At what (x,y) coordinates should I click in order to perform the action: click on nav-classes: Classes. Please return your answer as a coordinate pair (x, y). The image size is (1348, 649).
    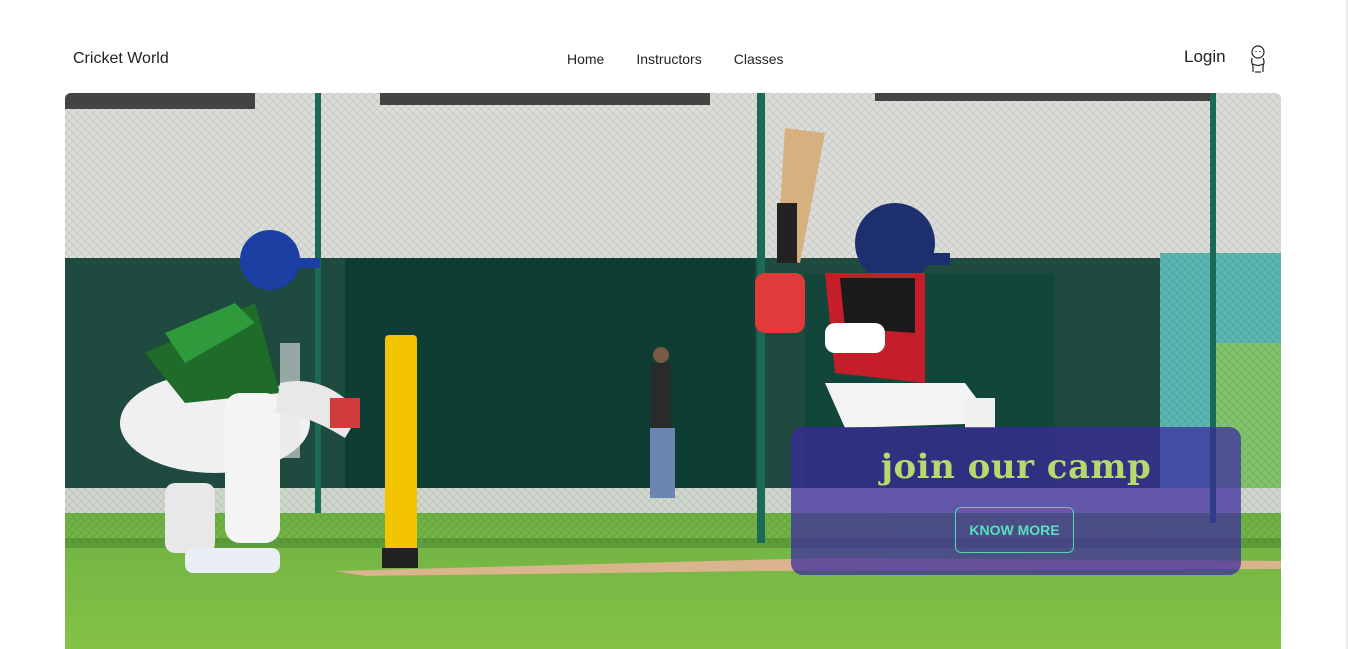
    Looking at the image, I should click on (759, 59).